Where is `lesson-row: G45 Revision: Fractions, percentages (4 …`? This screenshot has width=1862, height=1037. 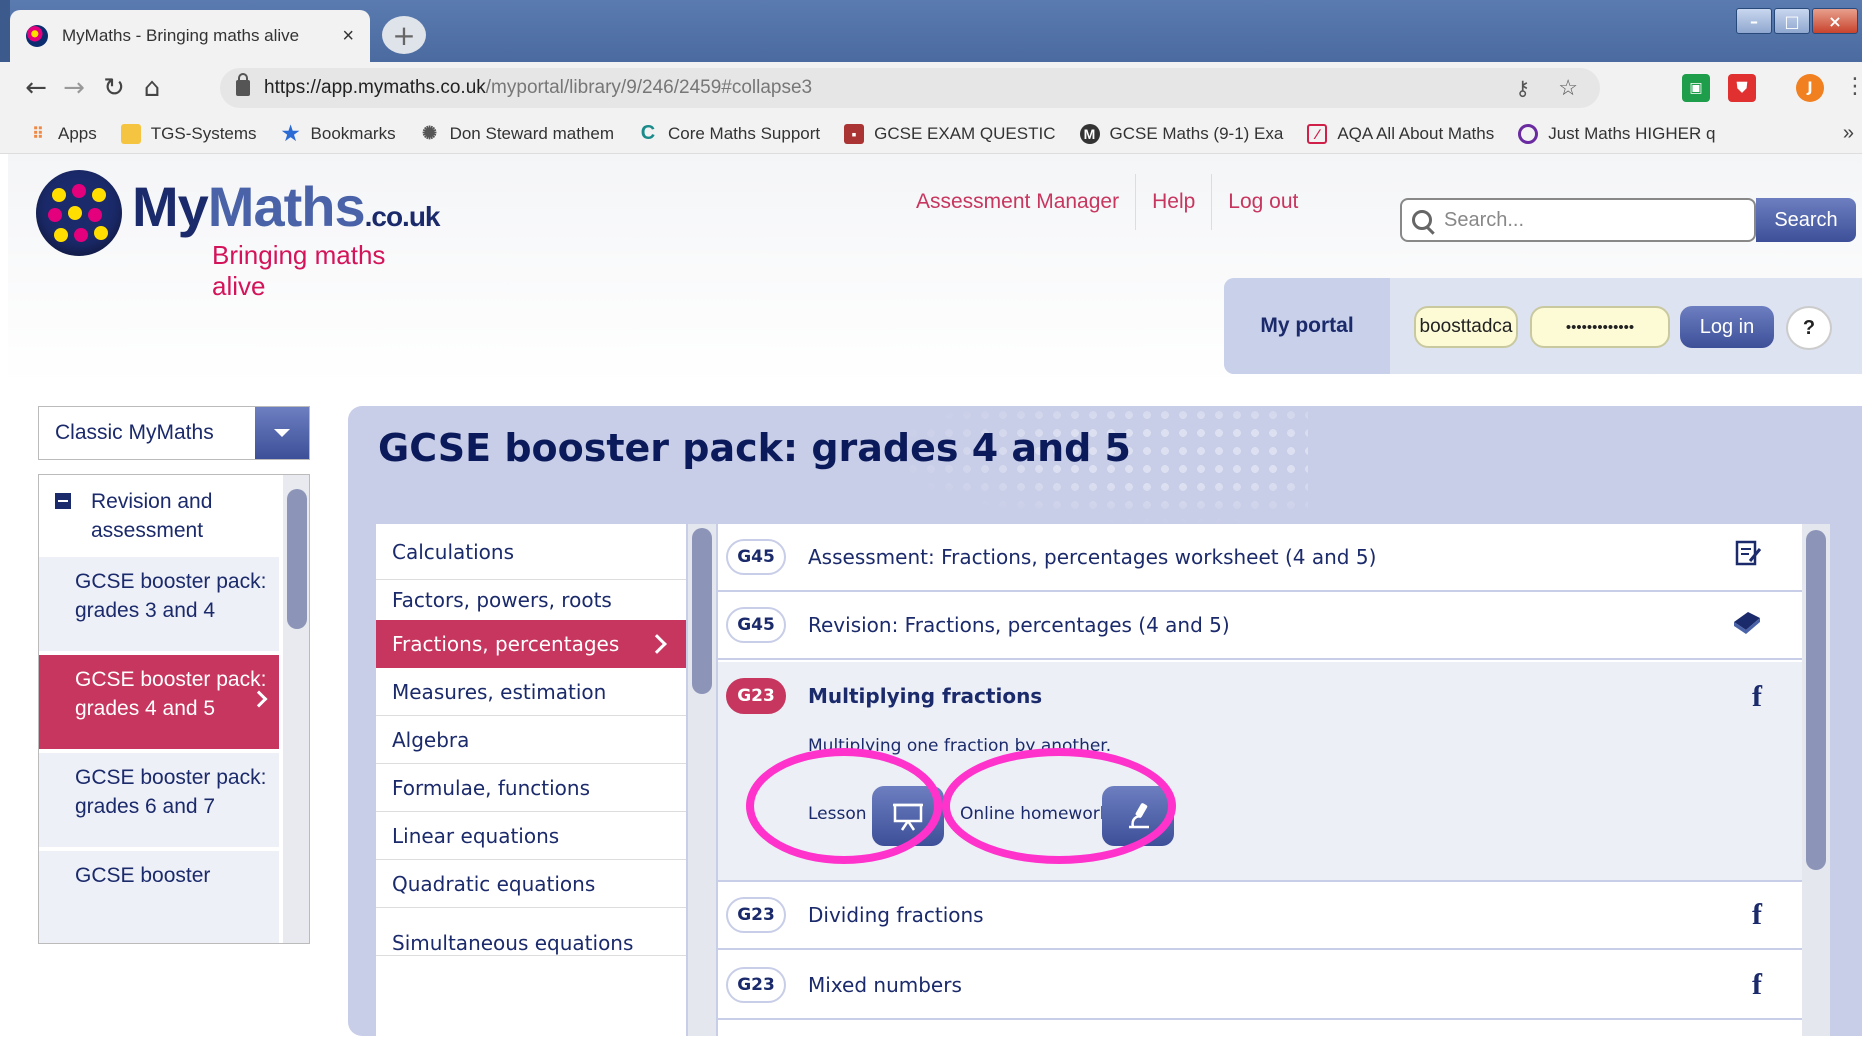 lesson-row: G45 Revision: Fractions, percentages (4 … is located at coordinates (1260, 626).